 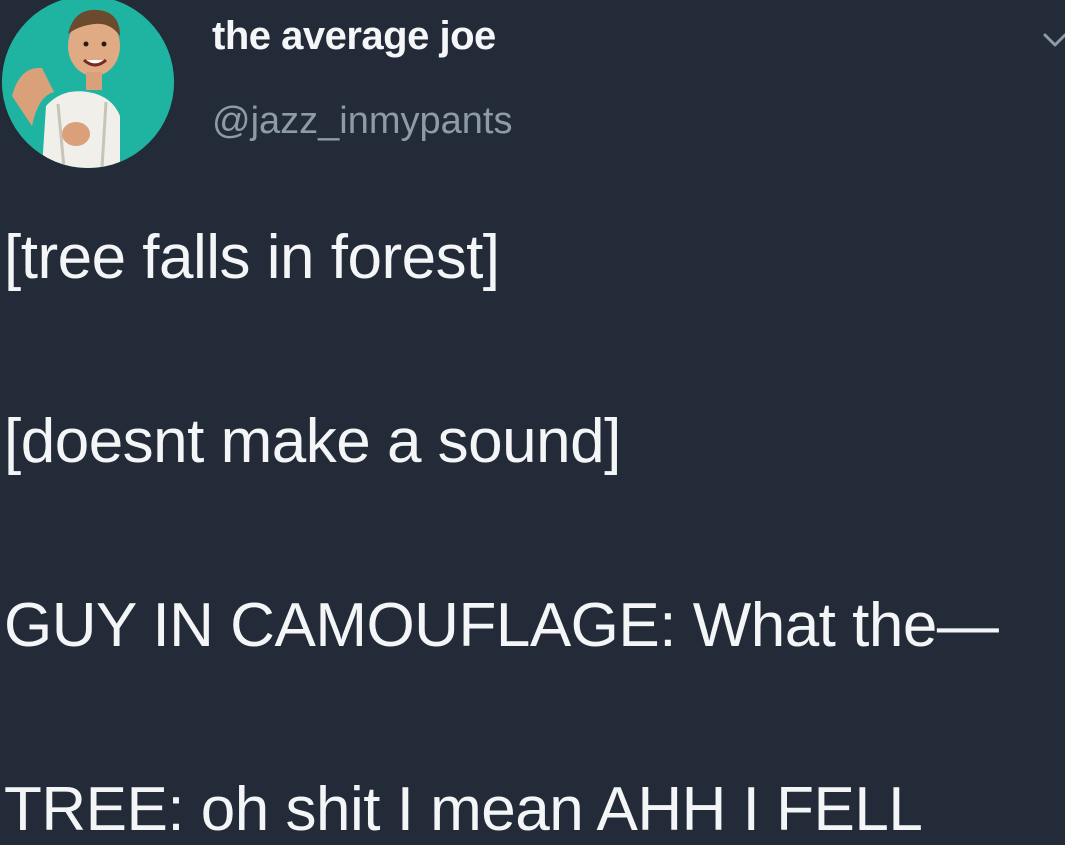 What do you see at coordinates (354, 36) in the screenshot?
I see `display-name: the average joe` at bounding box center [354, 36].